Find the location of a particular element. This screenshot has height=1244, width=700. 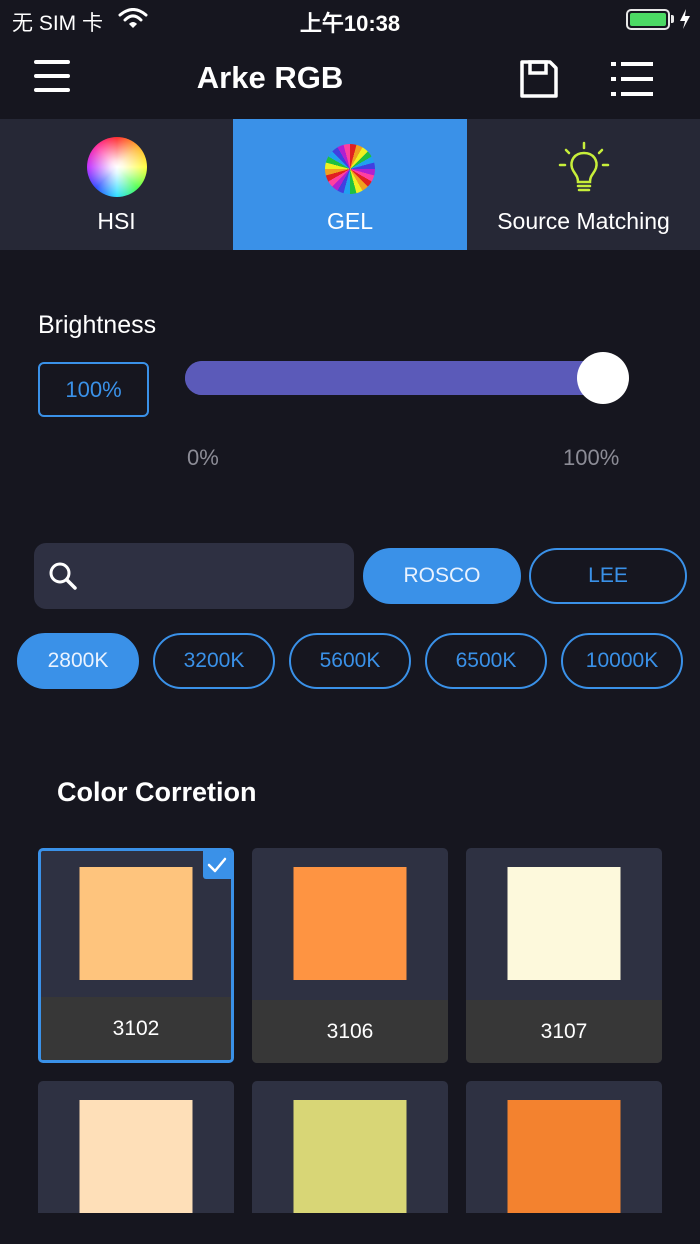

slider-min-label: 0% is located at coordinates (203, 457).